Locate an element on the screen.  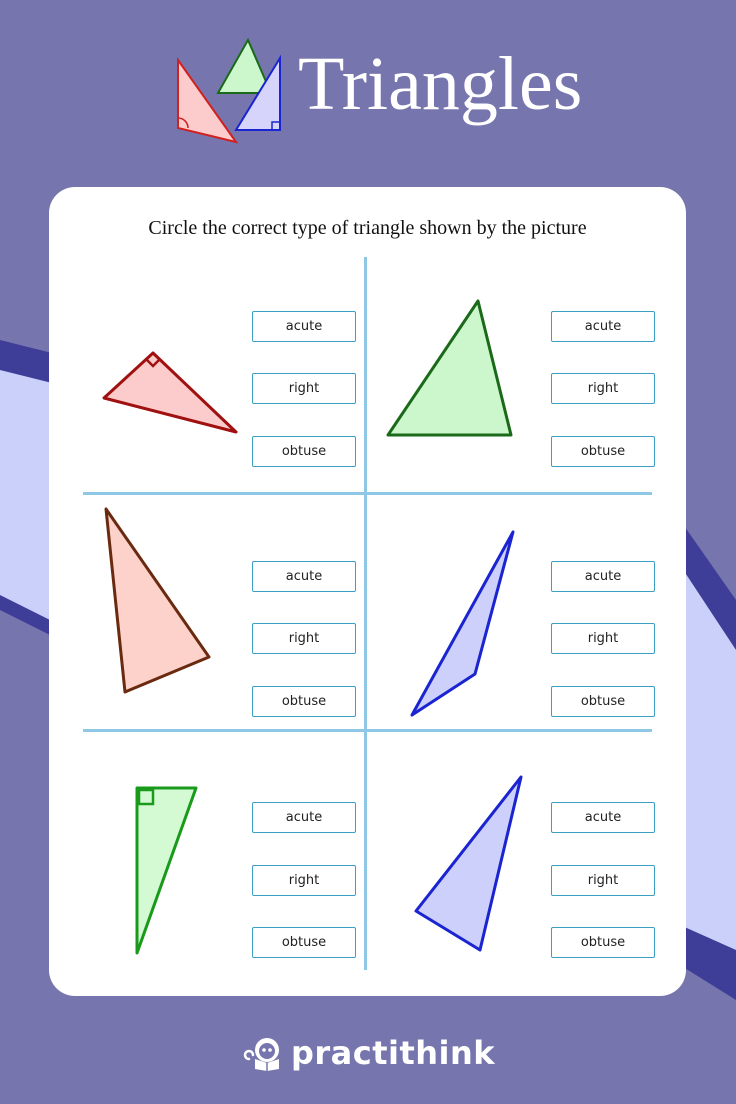
monkey-reading-icon is located at coordinates (261, 1054).